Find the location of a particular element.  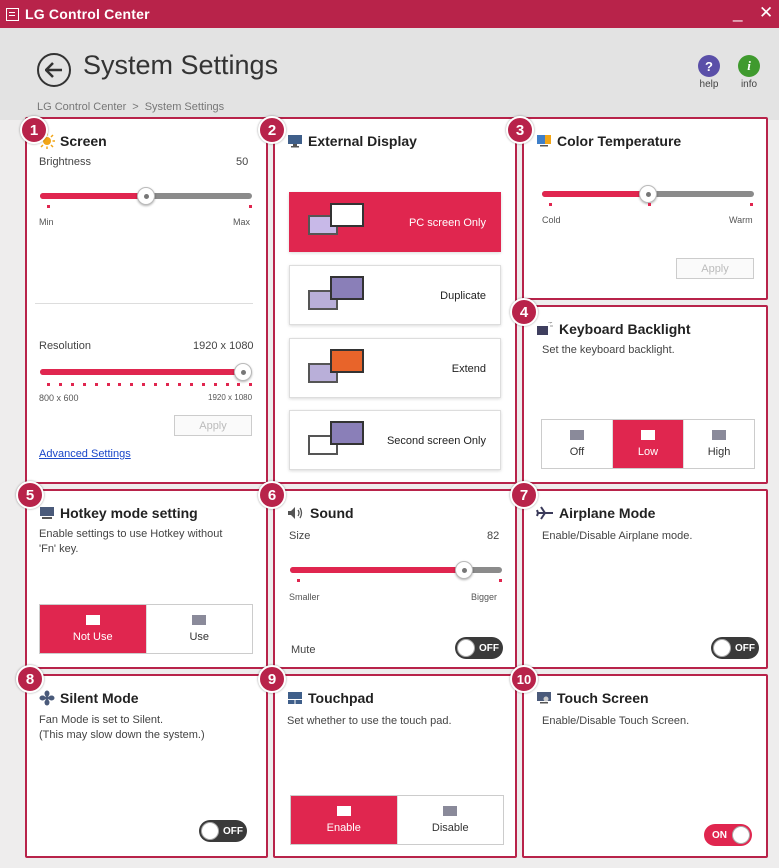

screen-apply-button: Apply is located at coordinates (213, 425).